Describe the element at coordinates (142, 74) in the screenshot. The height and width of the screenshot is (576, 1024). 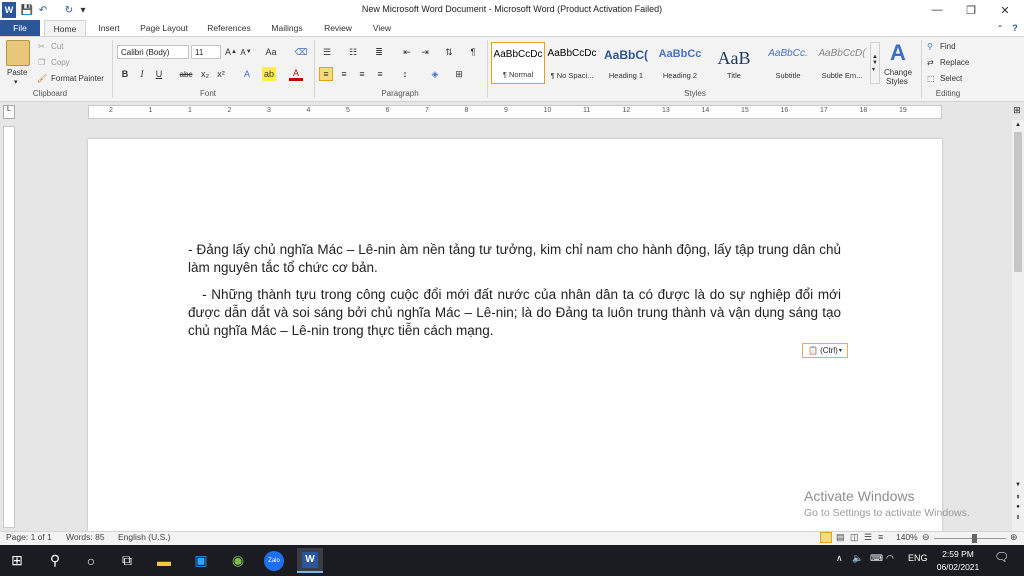
I see `italic-icon: I` at that location.